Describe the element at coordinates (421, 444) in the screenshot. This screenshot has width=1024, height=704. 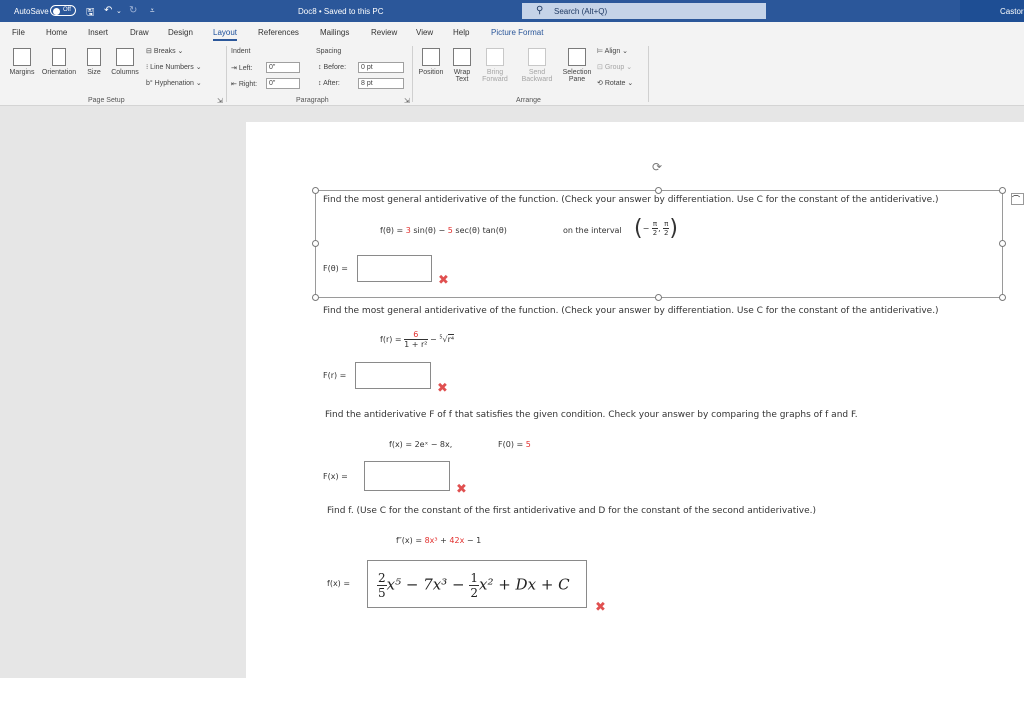
I see `q3-function: f(x) = 2eˣ − 8x,` at that location.